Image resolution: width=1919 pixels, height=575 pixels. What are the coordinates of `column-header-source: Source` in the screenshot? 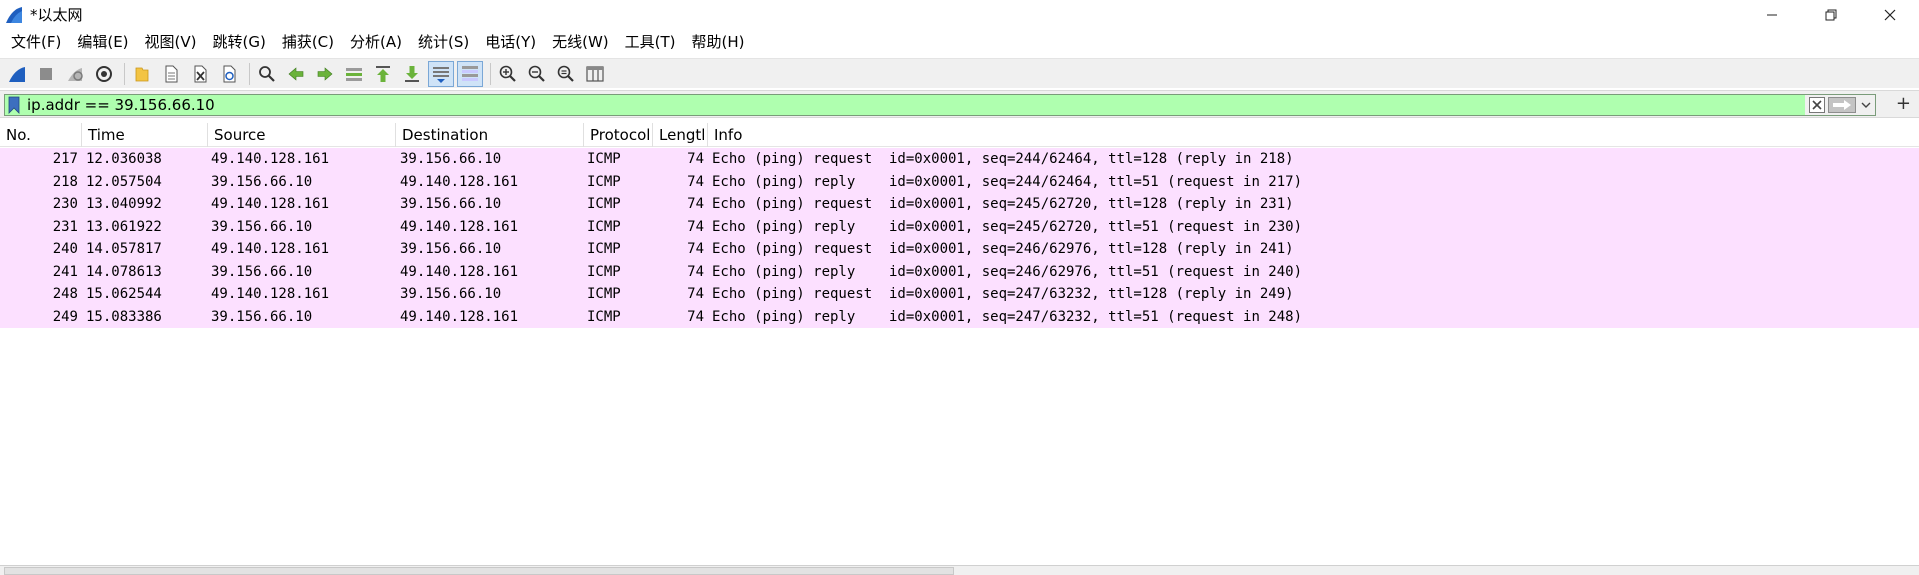 It's located at (302, 135).